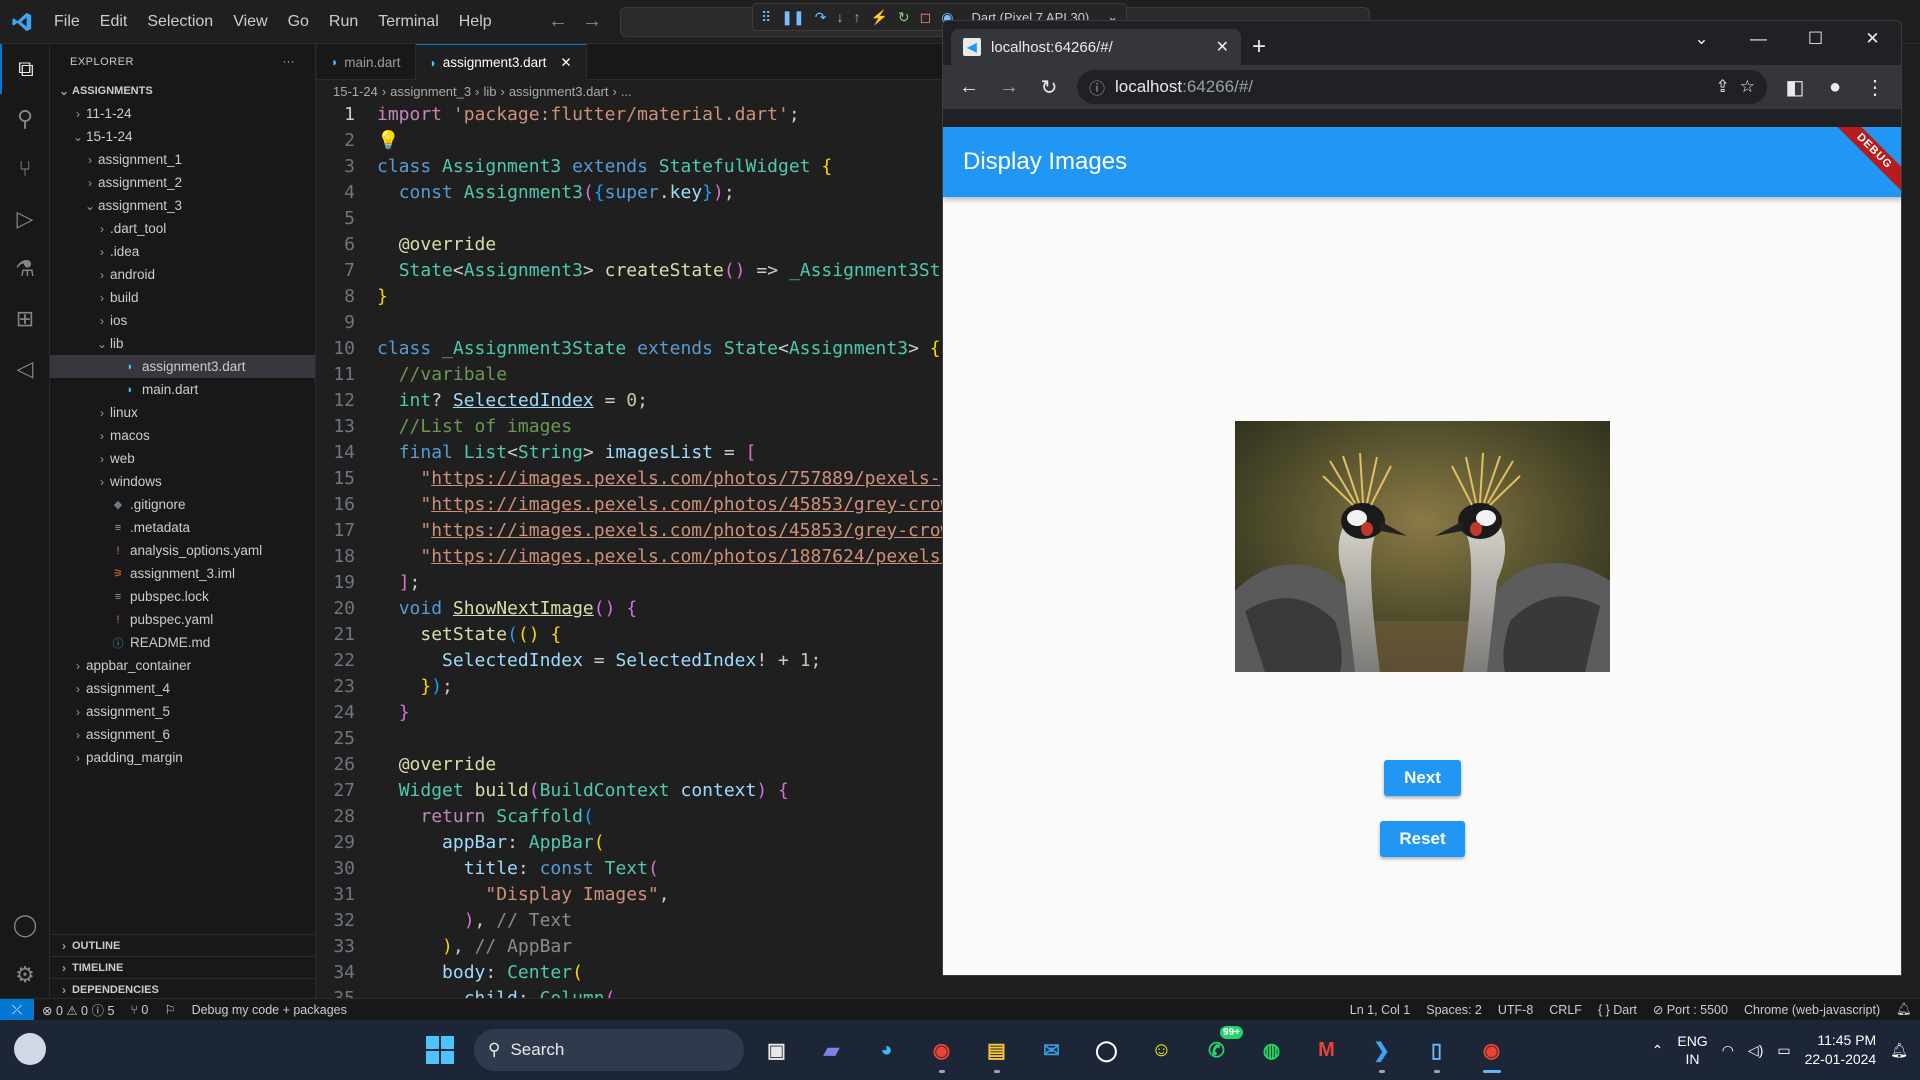 The width and height of the screenshot is (1920, 1080). What do you see at coordinates (250, 22) in the screenshot?
I see `menu-item-view: View` at bounding box center [250, 22].